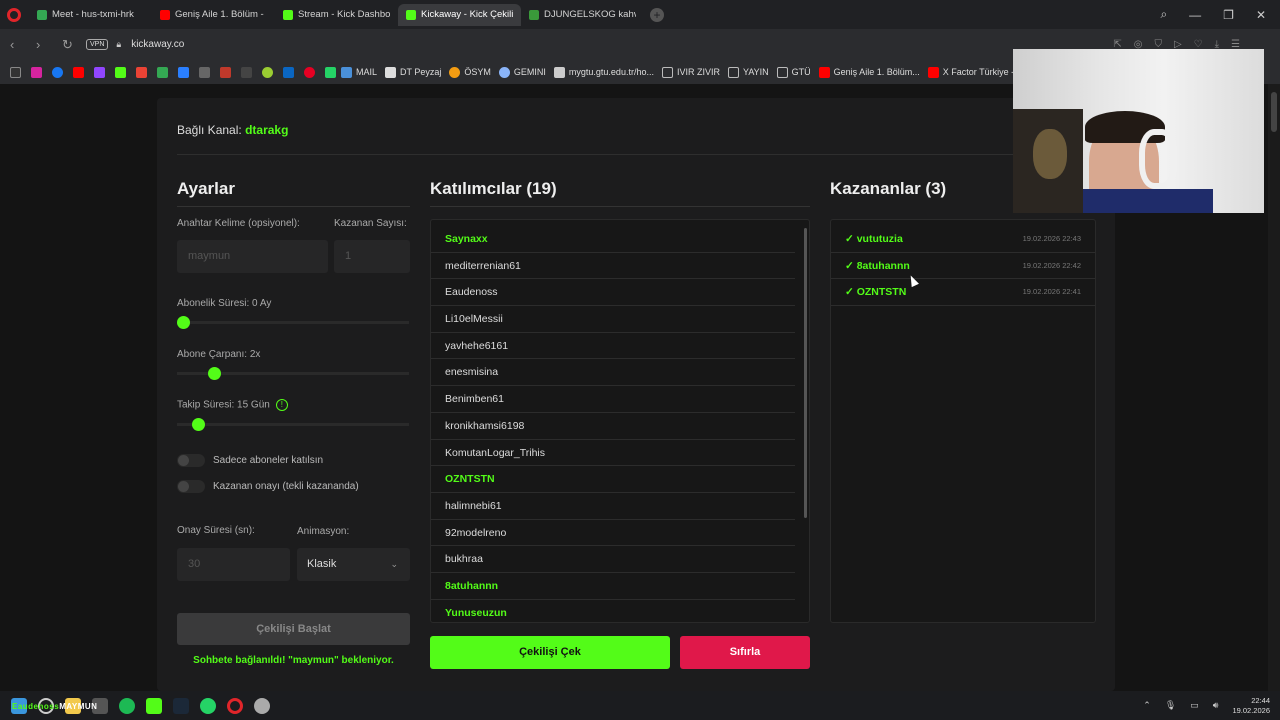  Describe the element at coordinates (191, 460) in the screenshot. I see `subs-only-toggle` at that location.